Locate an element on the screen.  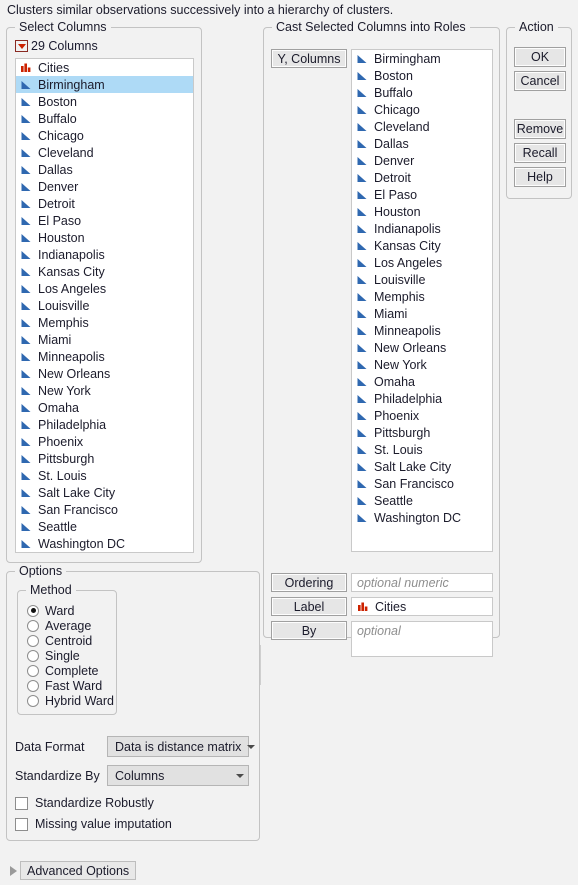
select-column-item: Boston is located at coordinates (104, 101).